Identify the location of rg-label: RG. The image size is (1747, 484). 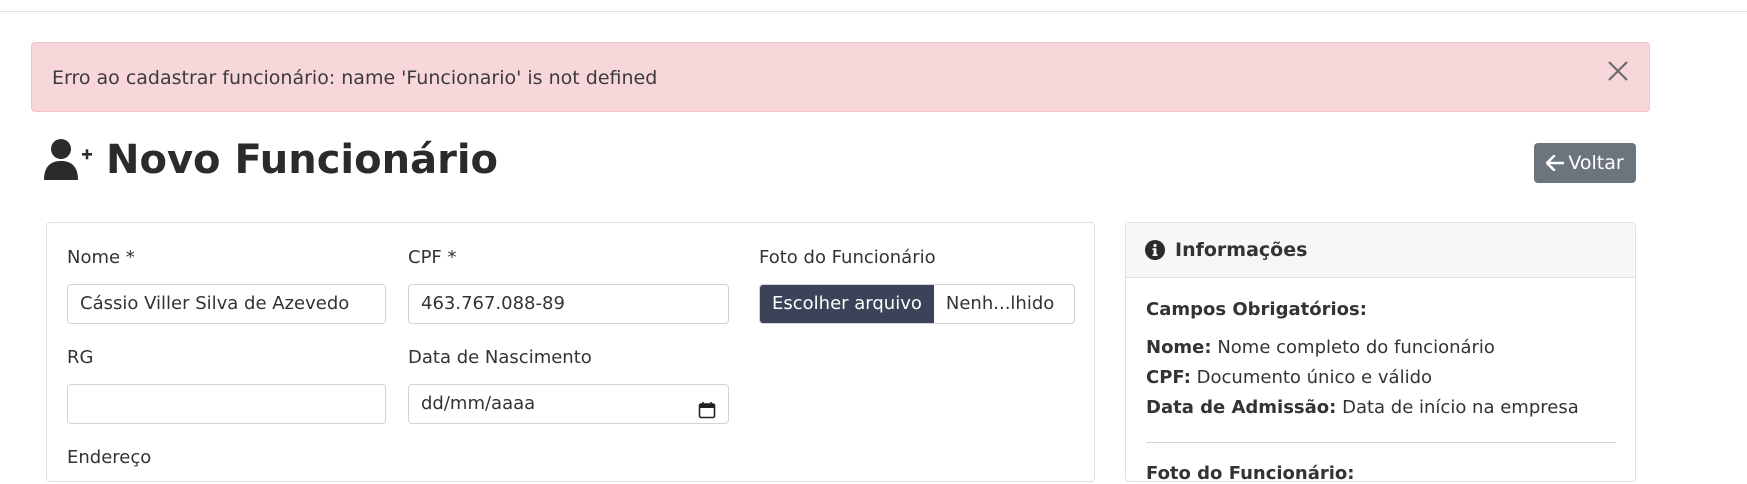
(80, 357).